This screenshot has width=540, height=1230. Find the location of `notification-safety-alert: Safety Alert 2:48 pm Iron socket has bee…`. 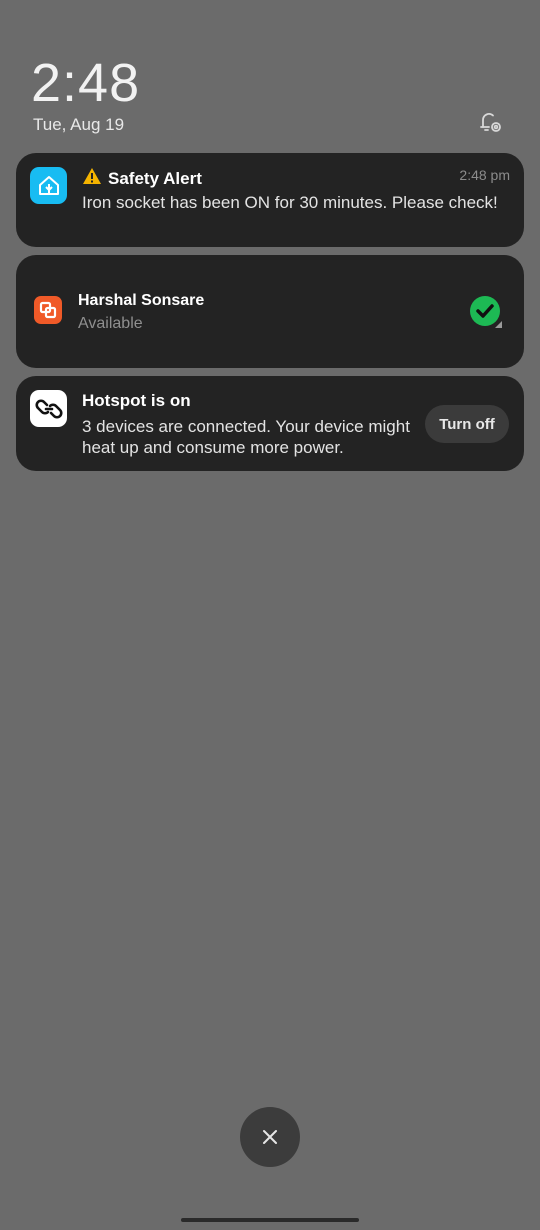

notification-safety-alert: Safety Alert 2:48 pm Iron socket has bee… is located at coordinates (270, 200).